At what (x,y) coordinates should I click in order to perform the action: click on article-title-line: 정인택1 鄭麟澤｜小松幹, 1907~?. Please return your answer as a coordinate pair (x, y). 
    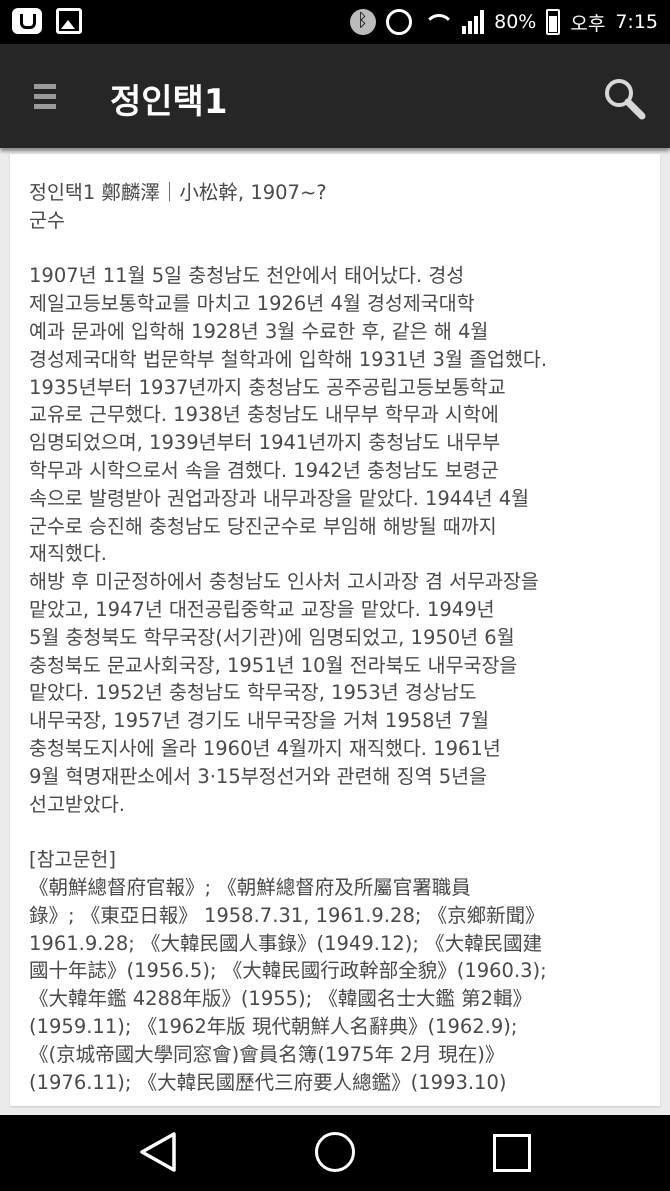
    Looking at the image, I should click on (178, 192).